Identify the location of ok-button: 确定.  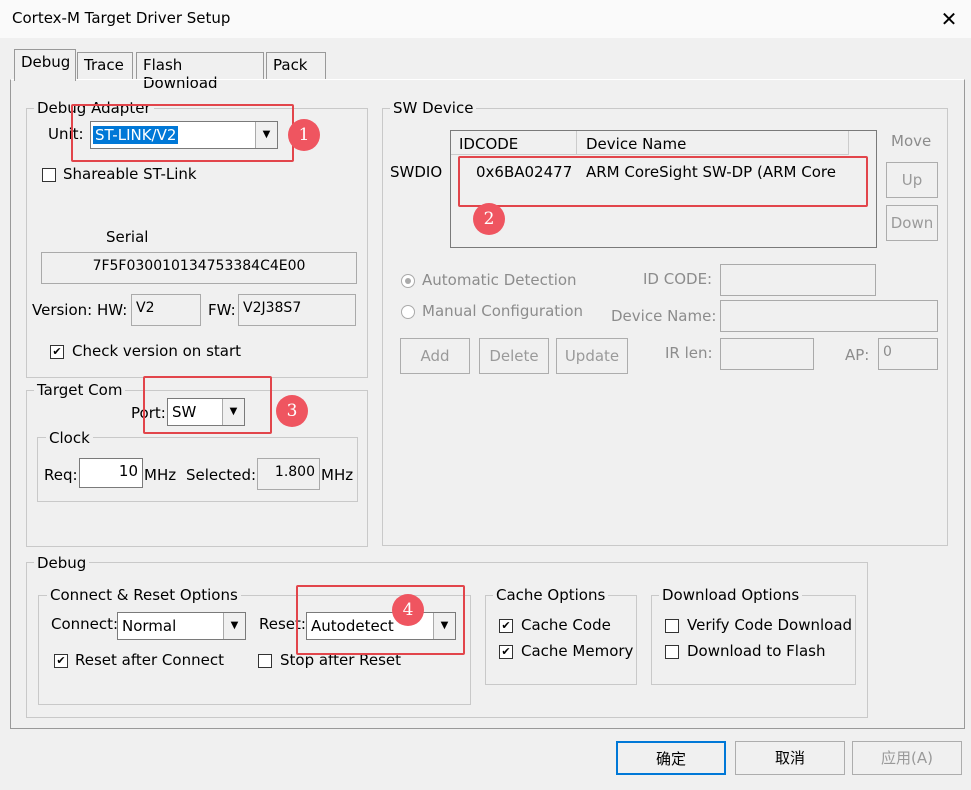
(671, 758).